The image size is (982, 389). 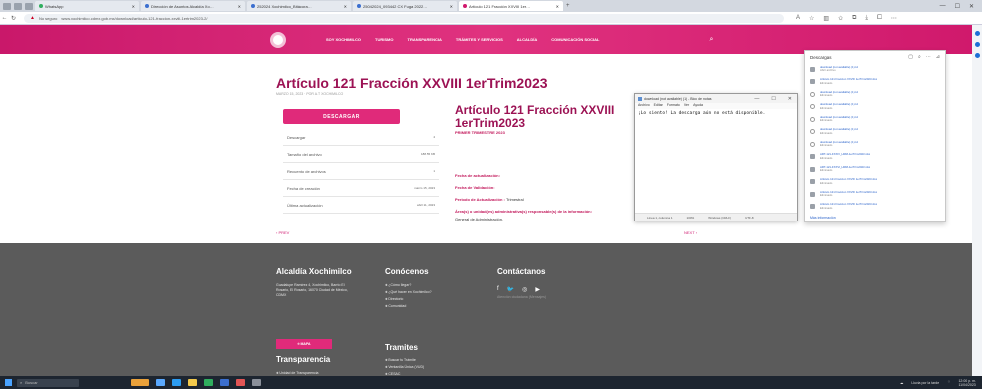 What do you see at coordinates (404, 361) in the screenshot?
I see `footer-link: Buscar tu Trámite` at bounding box center [404, 361].